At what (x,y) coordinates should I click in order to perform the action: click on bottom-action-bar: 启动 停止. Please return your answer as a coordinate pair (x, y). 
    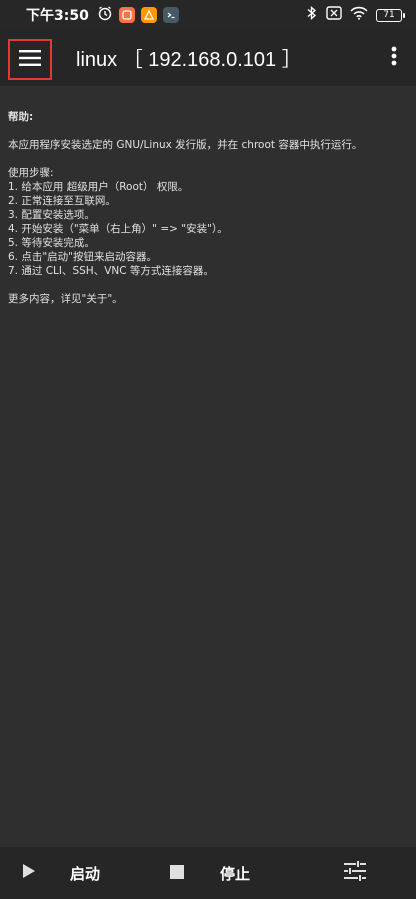
    Looking at the image, I should click on (208, 873).